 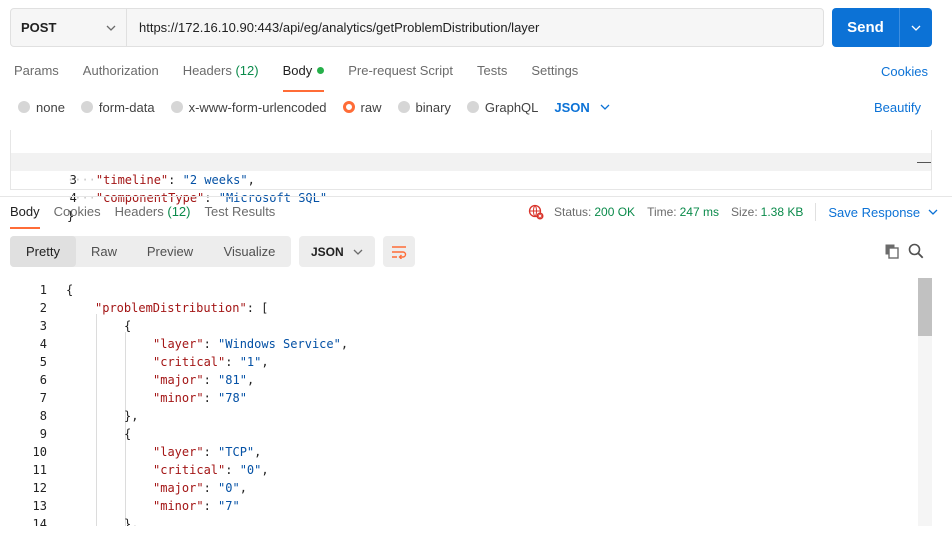 I want to click on code-line: 1{, so click(x=471, y=290).